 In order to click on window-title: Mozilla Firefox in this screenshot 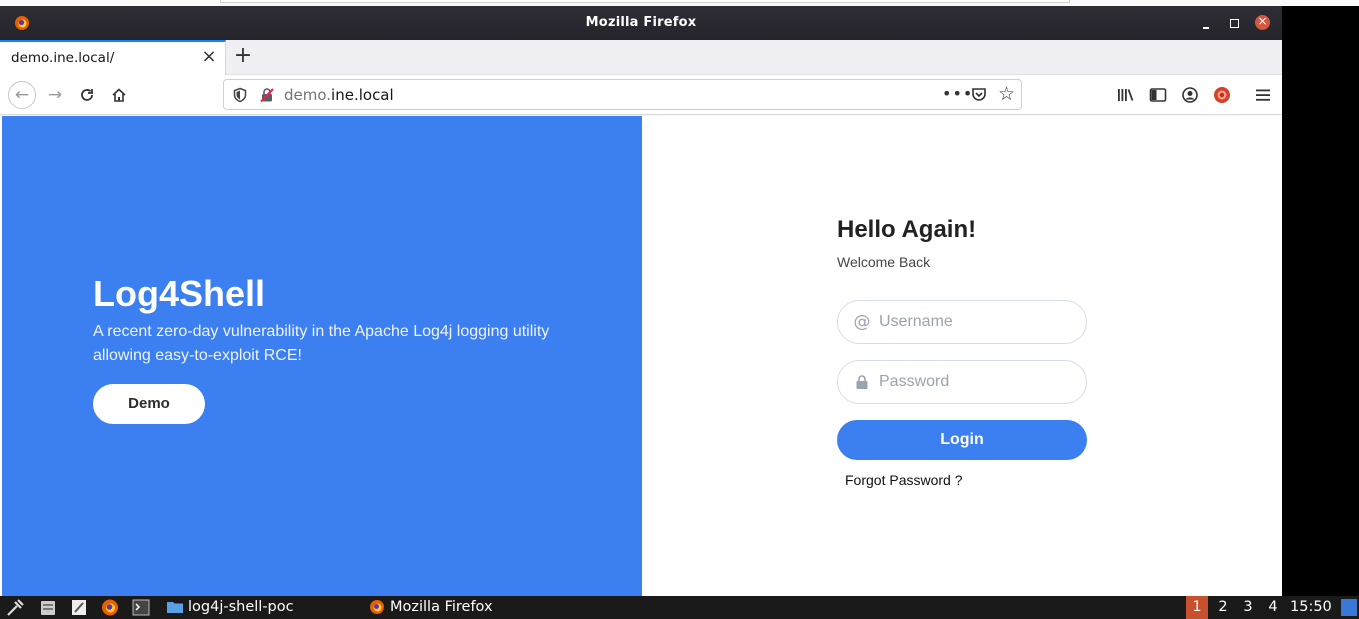, I will do `click(641, 22)`.